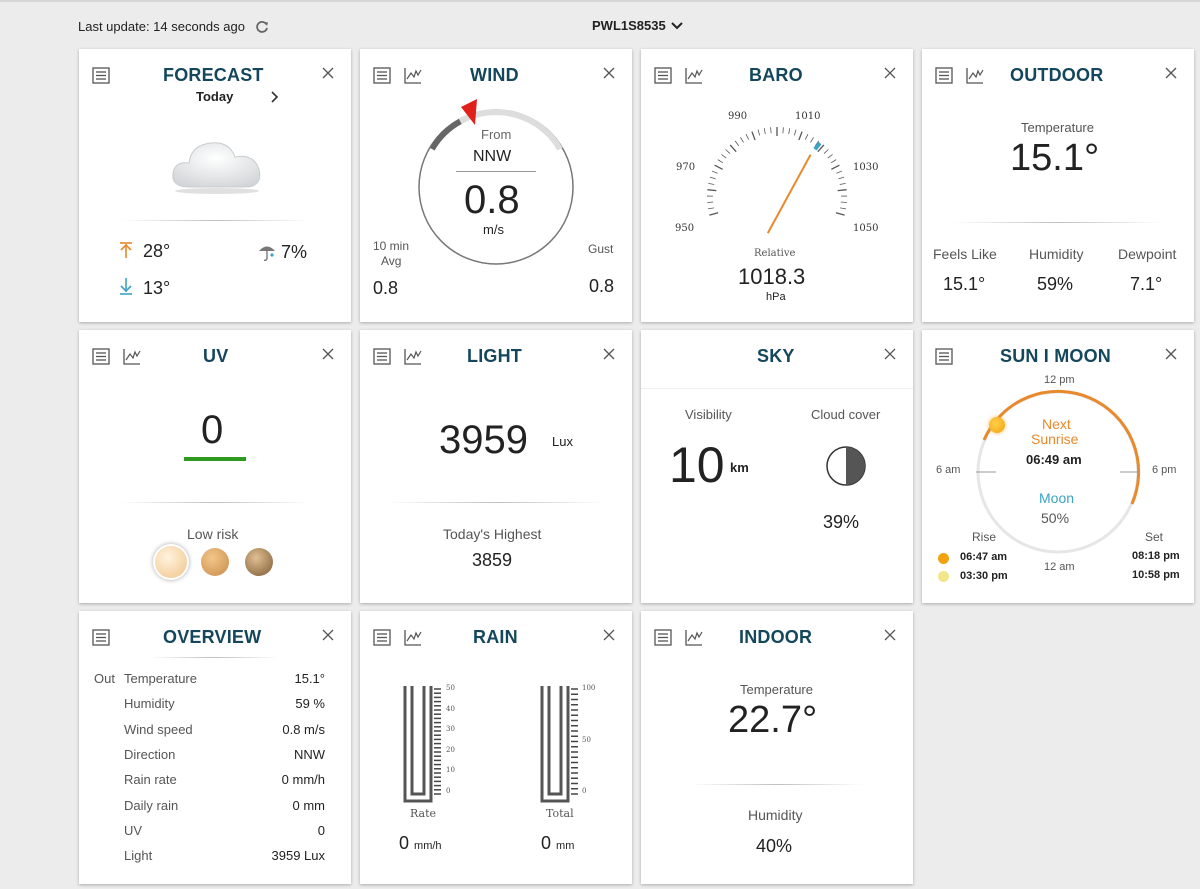 The height and width of the screenshot is (889, 1200). Describe the element at coordinates (841, 522) in the screenshot. I see `sky-cloud: 39%` at that location.